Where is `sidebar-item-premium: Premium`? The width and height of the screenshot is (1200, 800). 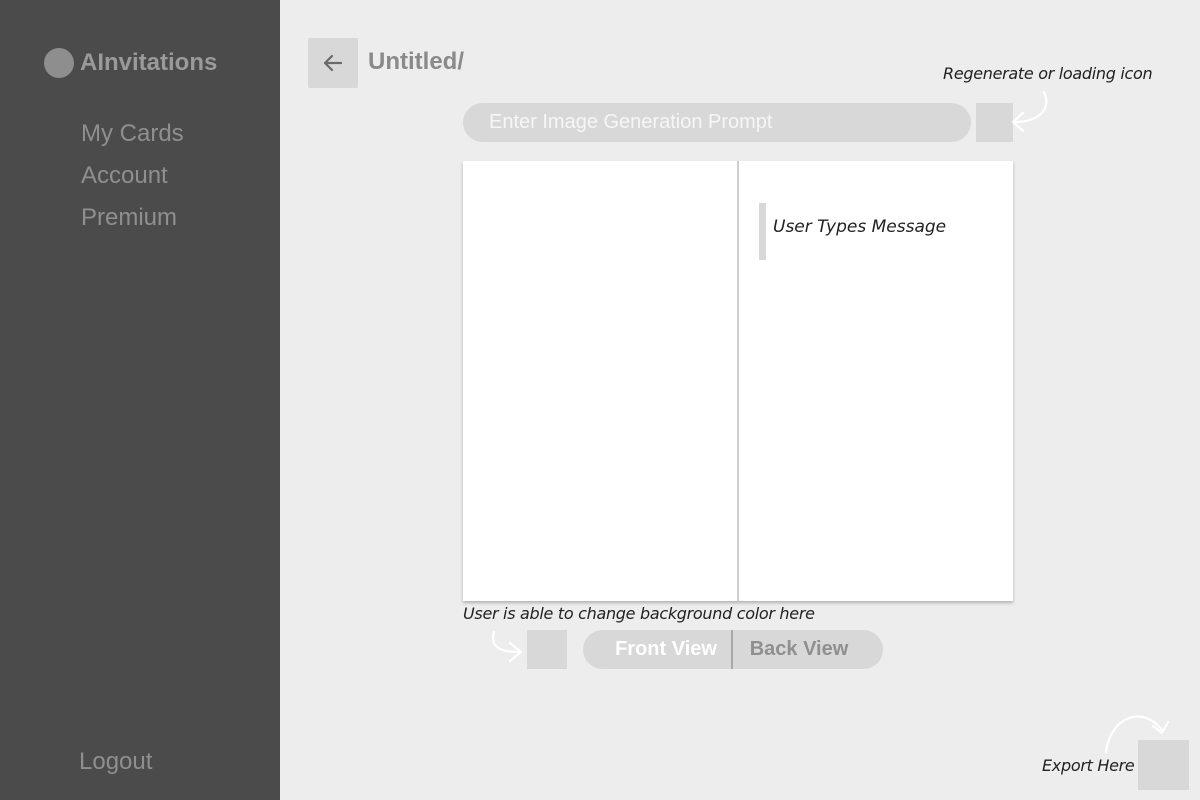 sidebar-item-premium: Premium is located at coordinates (132, 223).